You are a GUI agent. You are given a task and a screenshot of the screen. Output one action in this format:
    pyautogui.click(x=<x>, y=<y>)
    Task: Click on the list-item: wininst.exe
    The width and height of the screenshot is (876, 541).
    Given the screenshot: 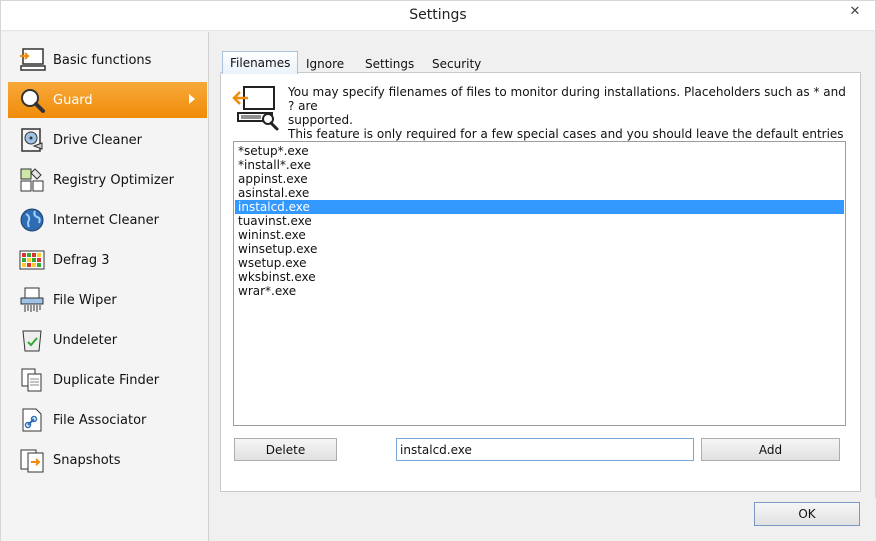 What is the action you would take?
    pyautogui.click(x=539, y=235)
    